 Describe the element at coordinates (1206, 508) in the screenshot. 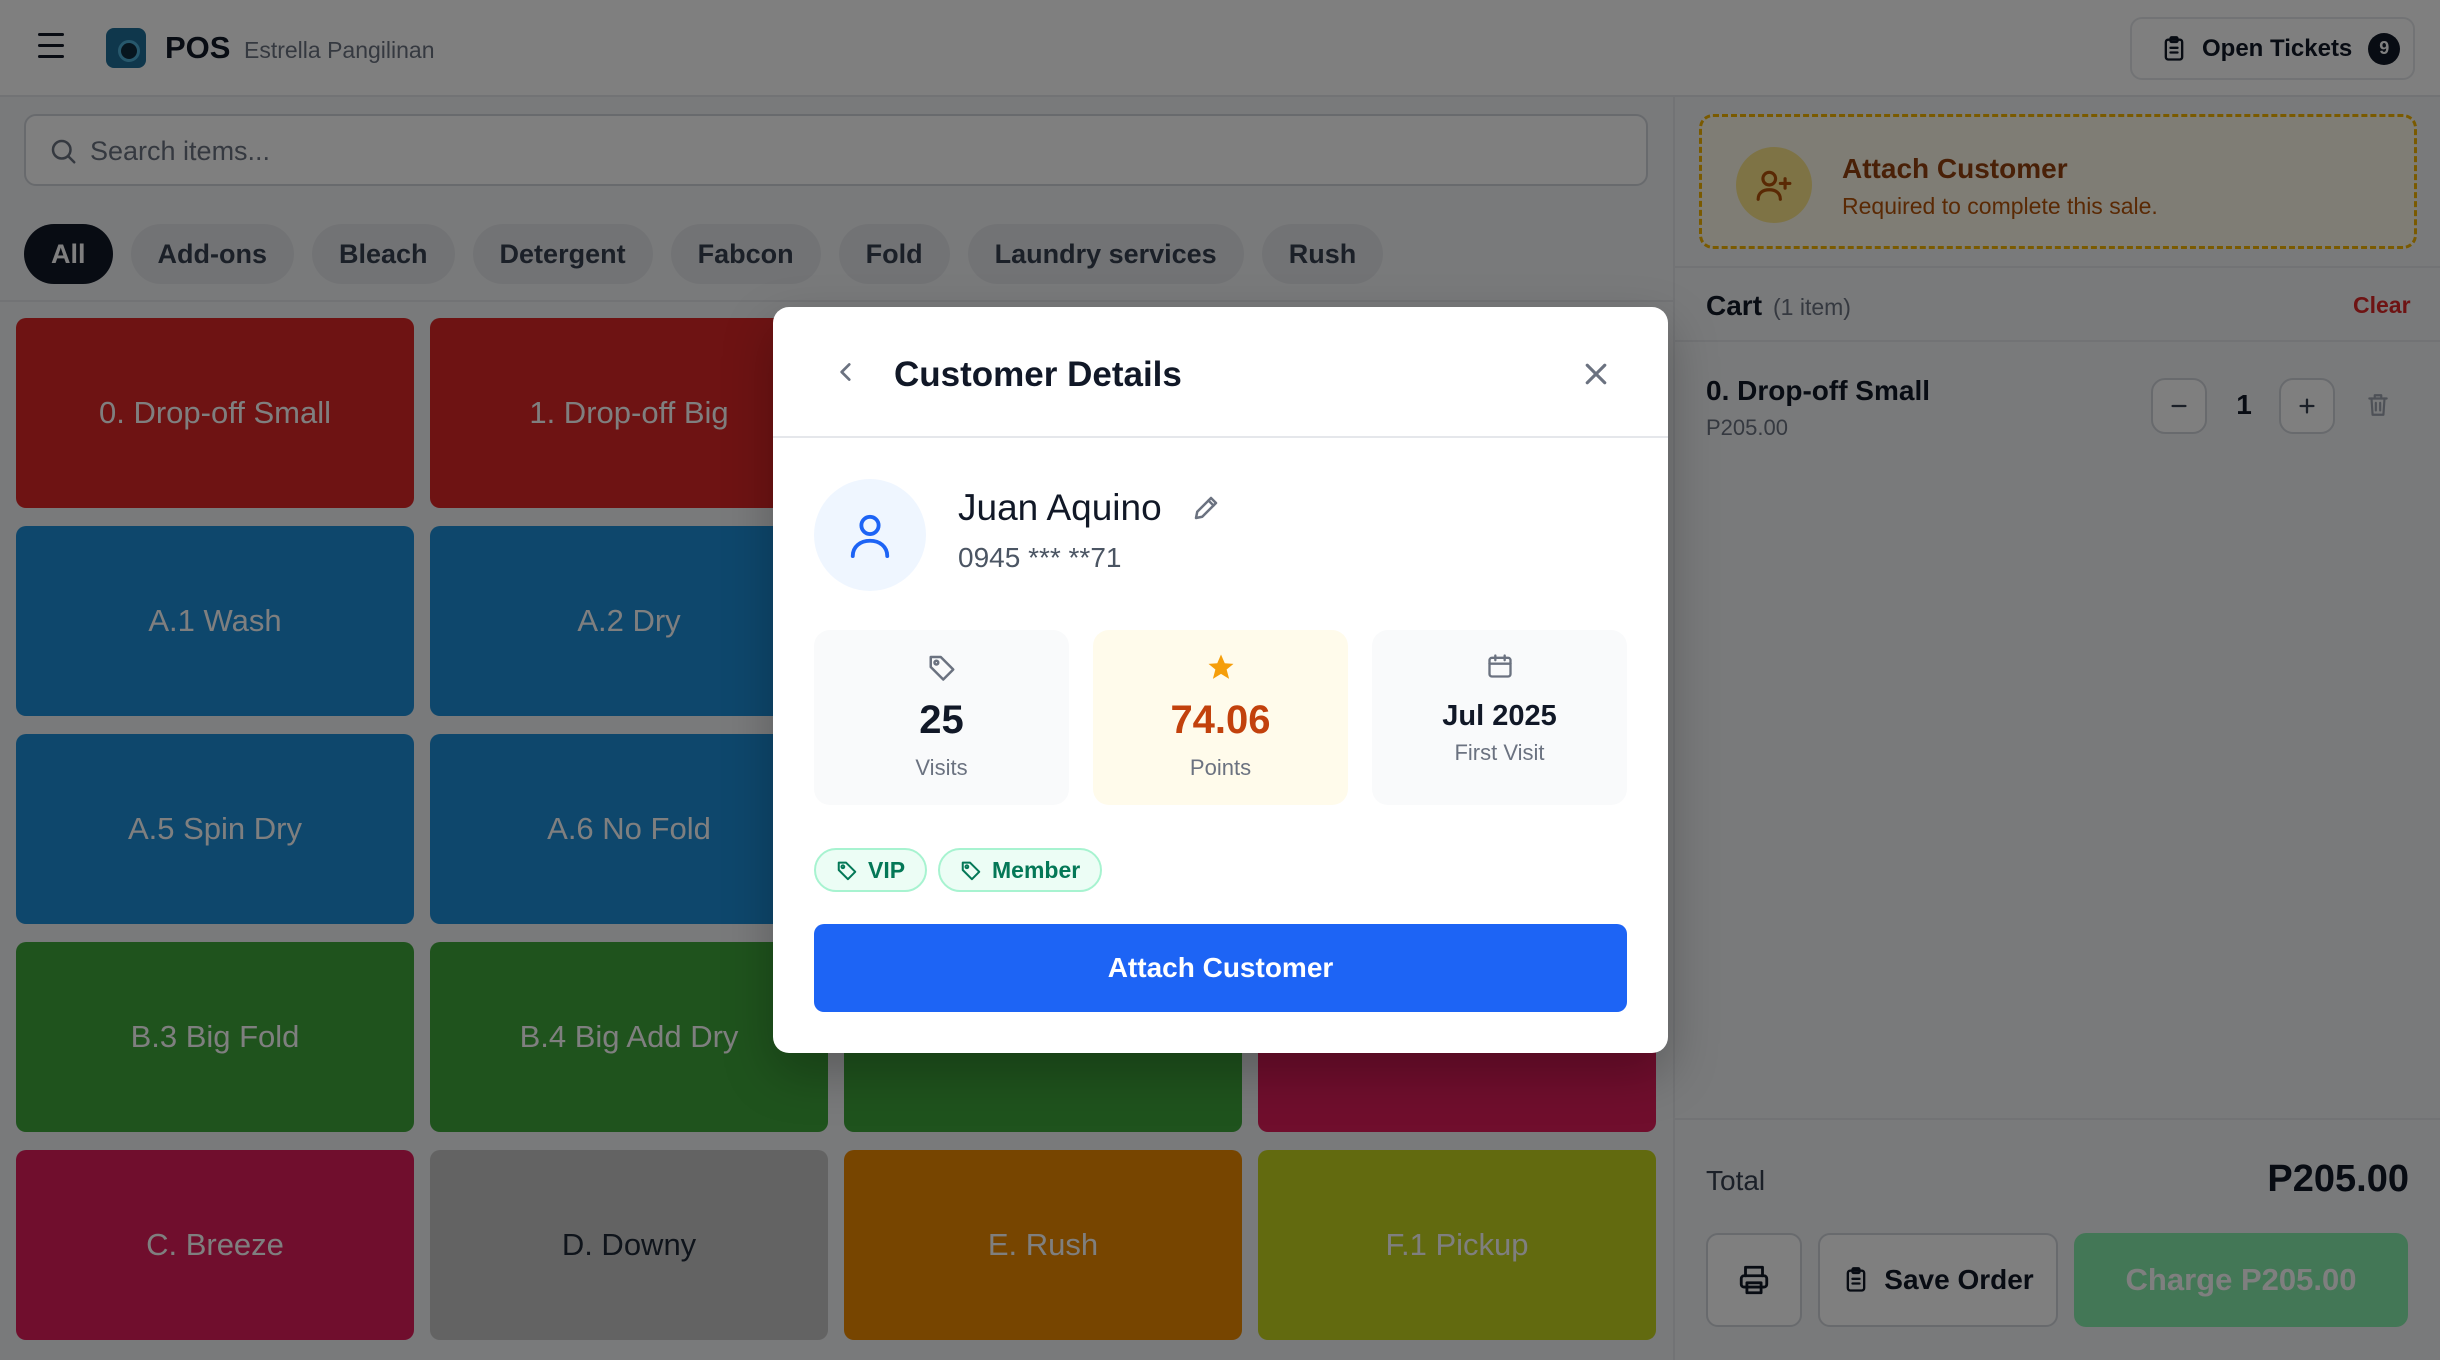

I see `pencil-icon` at that location.